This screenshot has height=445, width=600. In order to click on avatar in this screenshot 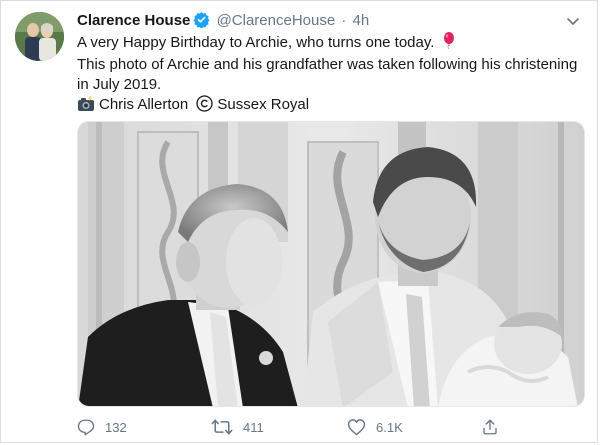, I will do `click(39, 36)`.